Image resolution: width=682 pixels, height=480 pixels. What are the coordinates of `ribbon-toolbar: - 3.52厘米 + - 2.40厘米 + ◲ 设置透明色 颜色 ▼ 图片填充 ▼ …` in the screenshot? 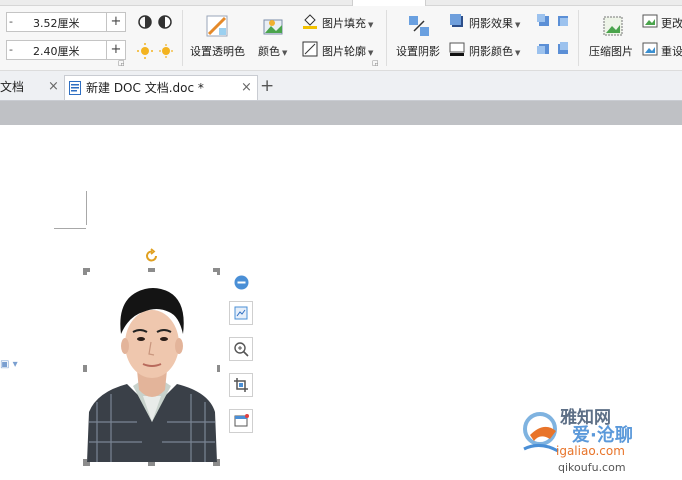 It's located at (341, 35).